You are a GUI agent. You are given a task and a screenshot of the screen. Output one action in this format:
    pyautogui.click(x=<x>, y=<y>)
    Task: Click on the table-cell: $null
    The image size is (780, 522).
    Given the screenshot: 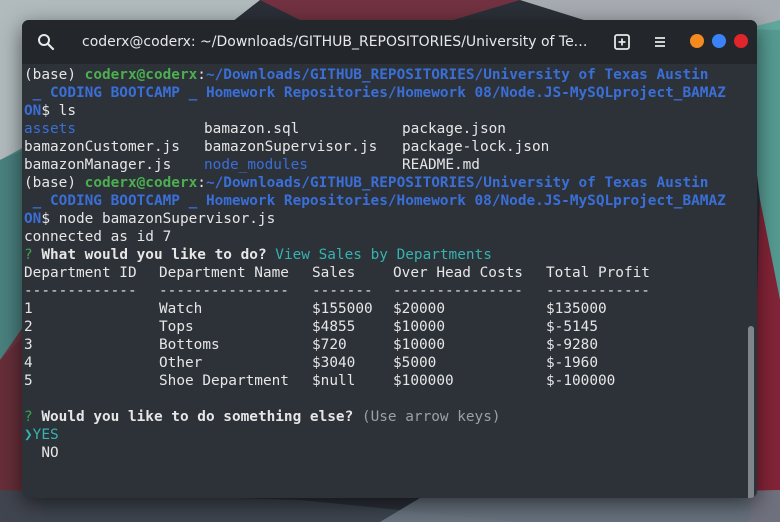 What is the action you would take?
    pyautogui.click(x=334, y=381)
    